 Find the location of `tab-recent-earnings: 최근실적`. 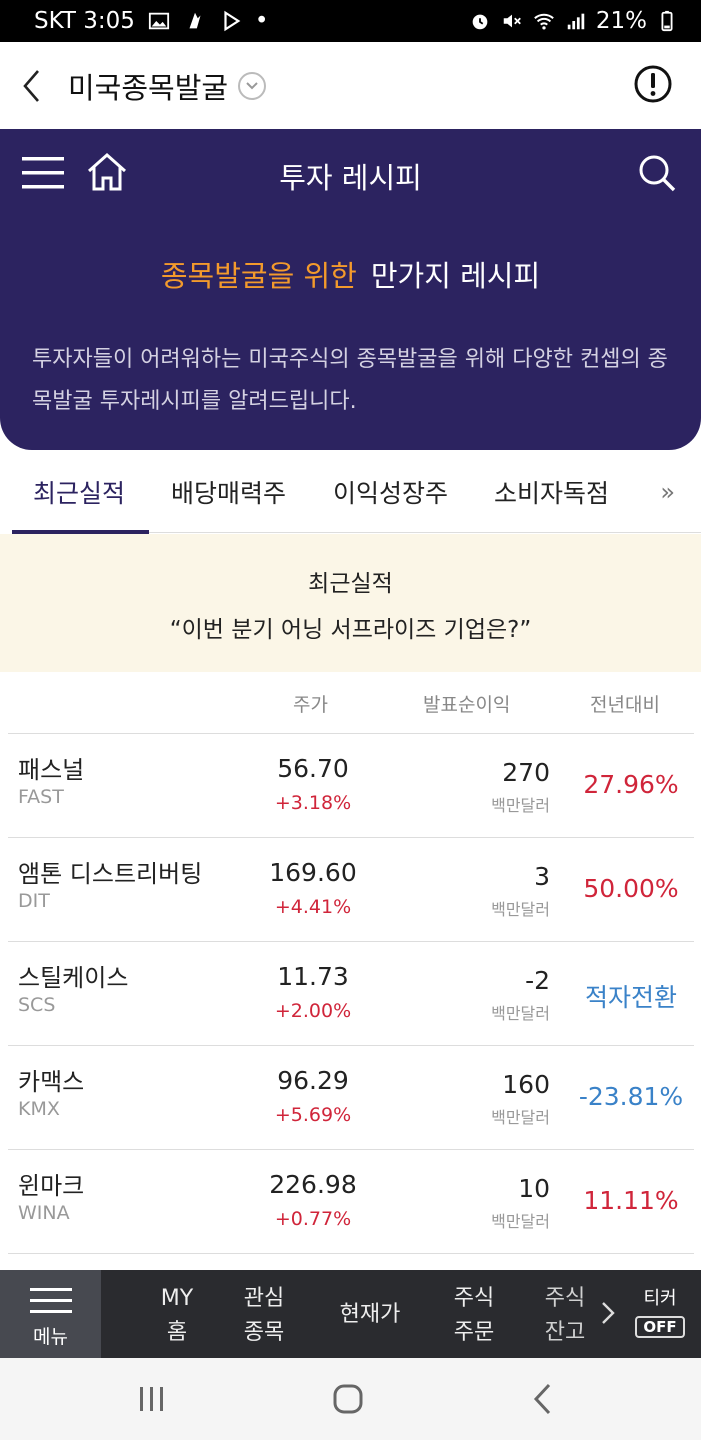

tab-recent-earnings: 최근실적 is located at coordinates (79, 492).